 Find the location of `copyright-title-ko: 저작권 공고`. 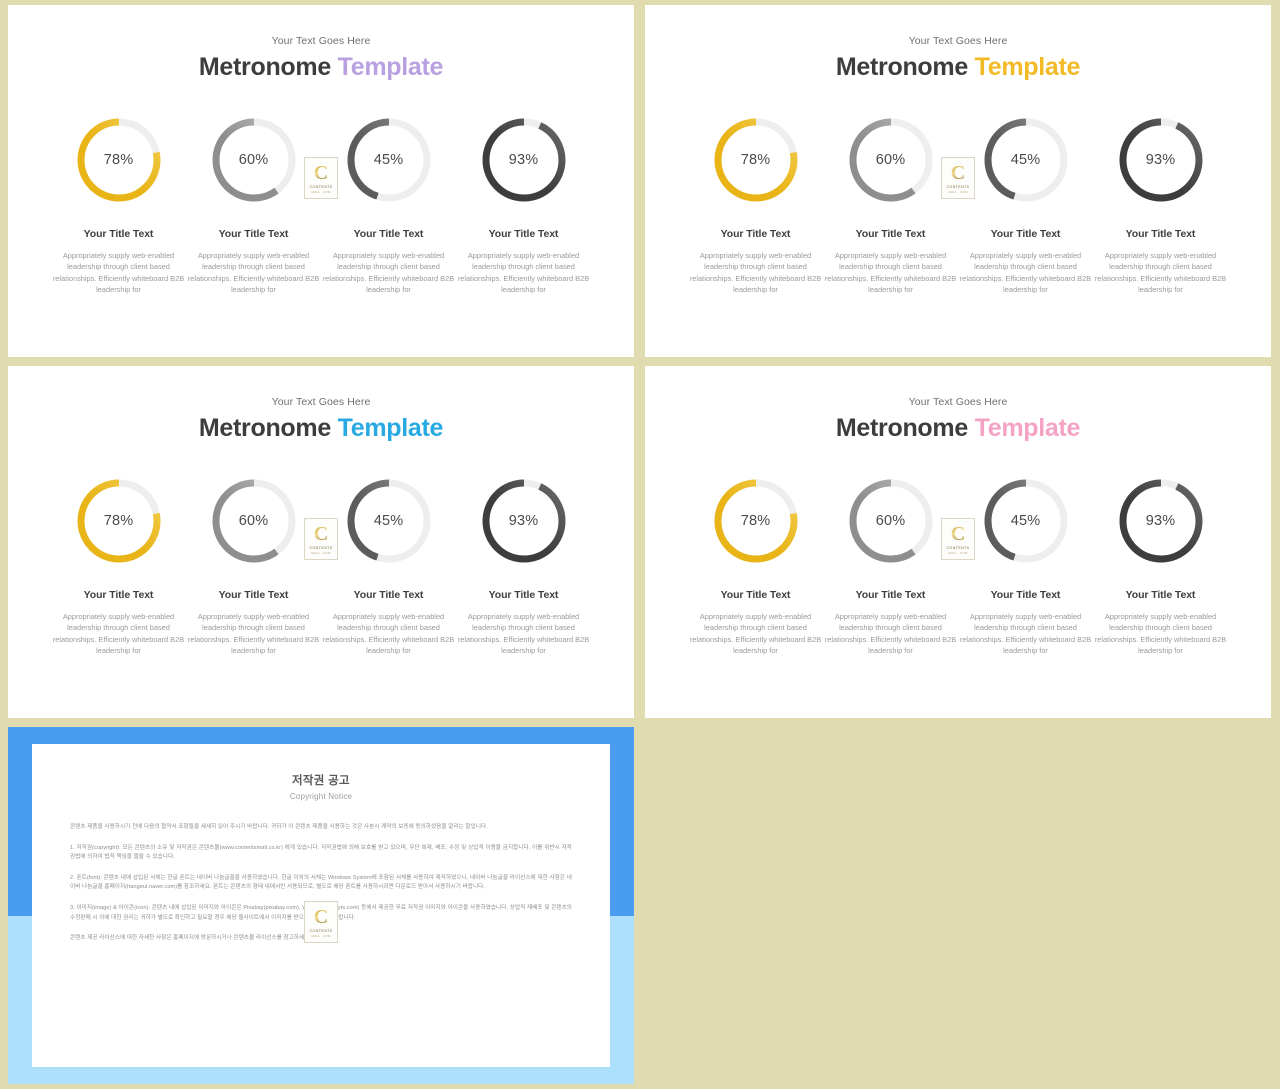

copyright-title-ko: 저작권 공고 is located at coordinates (321, 781).